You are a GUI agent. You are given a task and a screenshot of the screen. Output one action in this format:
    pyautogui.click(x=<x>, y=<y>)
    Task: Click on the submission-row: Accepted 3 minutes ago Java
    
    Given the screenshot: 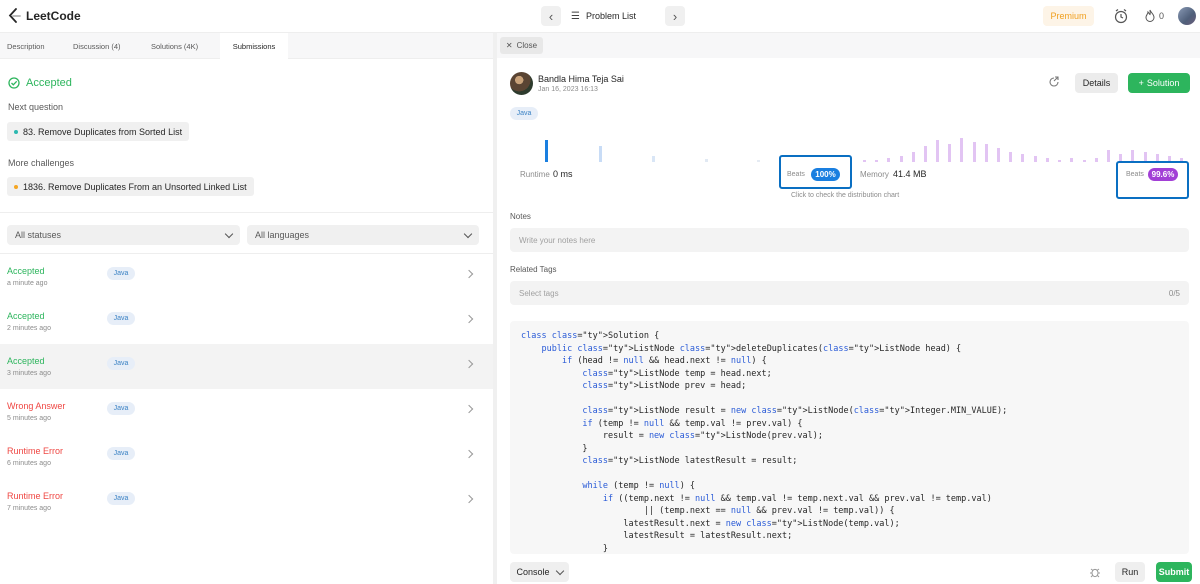 What is the action you would take?
    pyautogui.click(x=246, y=366)
    